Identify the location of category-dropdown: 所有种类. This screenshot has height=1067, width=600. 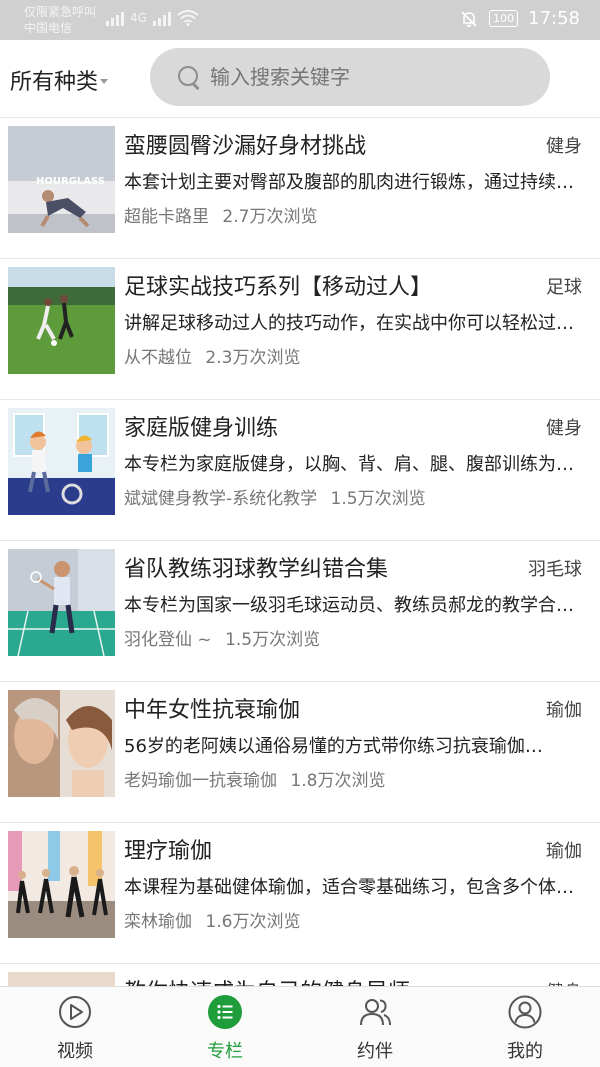
(59, 80).